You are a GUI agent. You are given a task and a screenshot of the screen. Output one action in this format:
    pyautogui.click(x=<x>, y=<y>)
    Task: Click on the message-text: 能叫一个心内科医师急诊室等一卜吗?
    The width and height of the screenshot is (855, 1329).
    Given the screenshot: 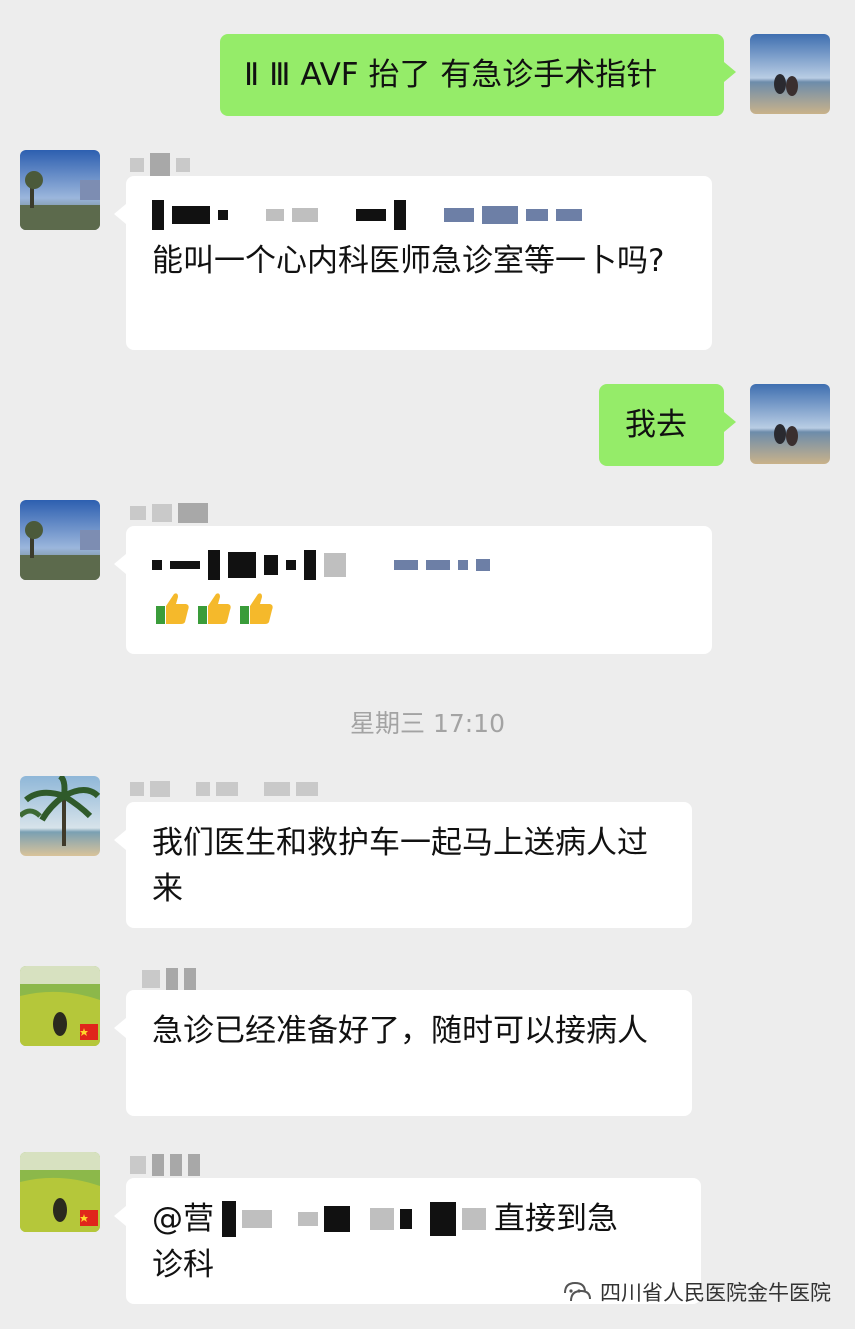 What is the action you would take?
    pyautogui.click(x=408, y=261)
    